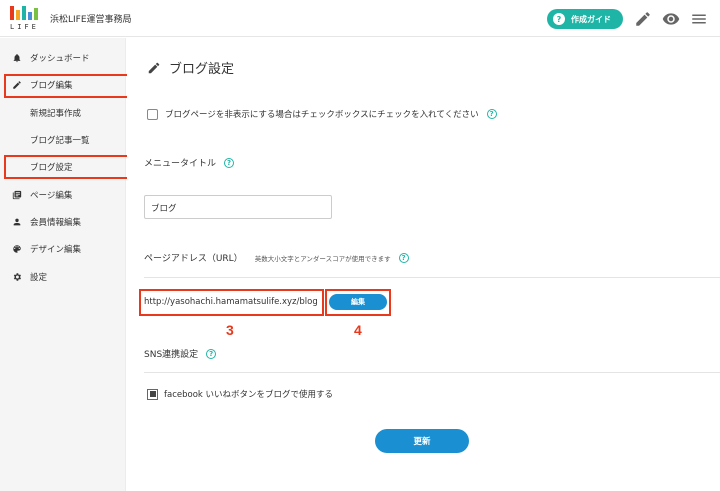  I want to click on facebook-checkbox, so click(152, 394).